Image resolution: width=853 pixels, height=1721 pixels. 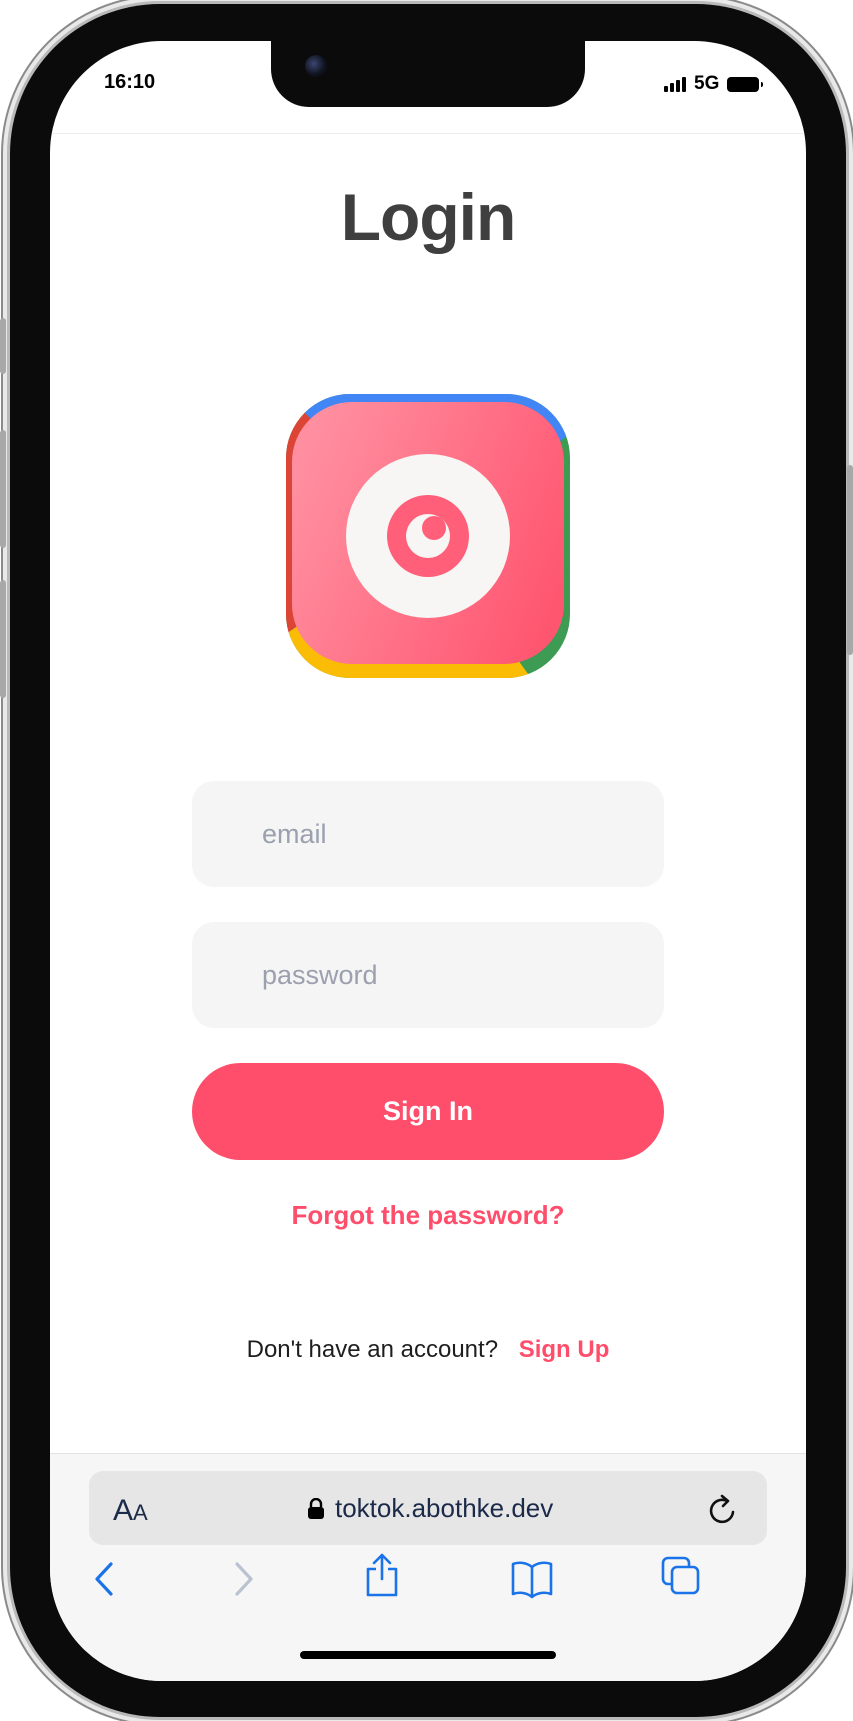 I want to click on email-input, so click(x=428, y=834).